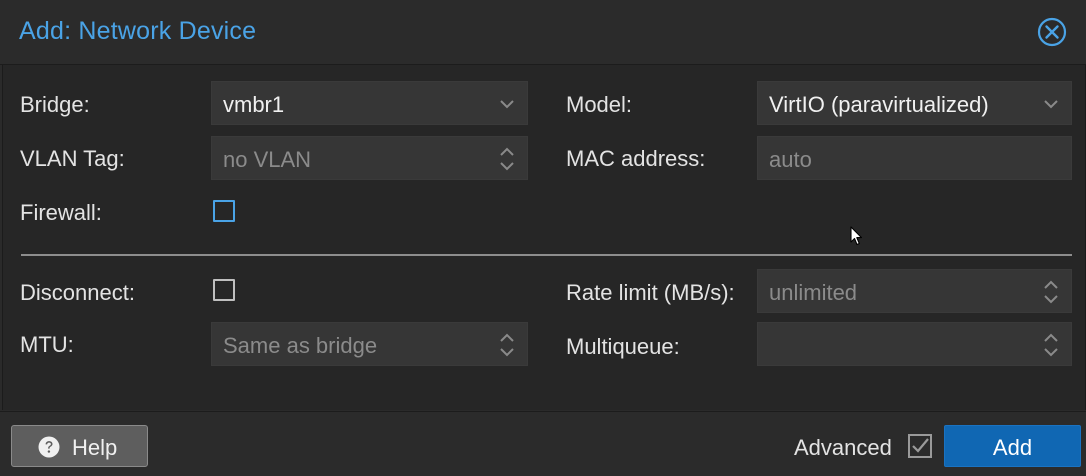  I want to click on help-button: Help, so click(79, 446).